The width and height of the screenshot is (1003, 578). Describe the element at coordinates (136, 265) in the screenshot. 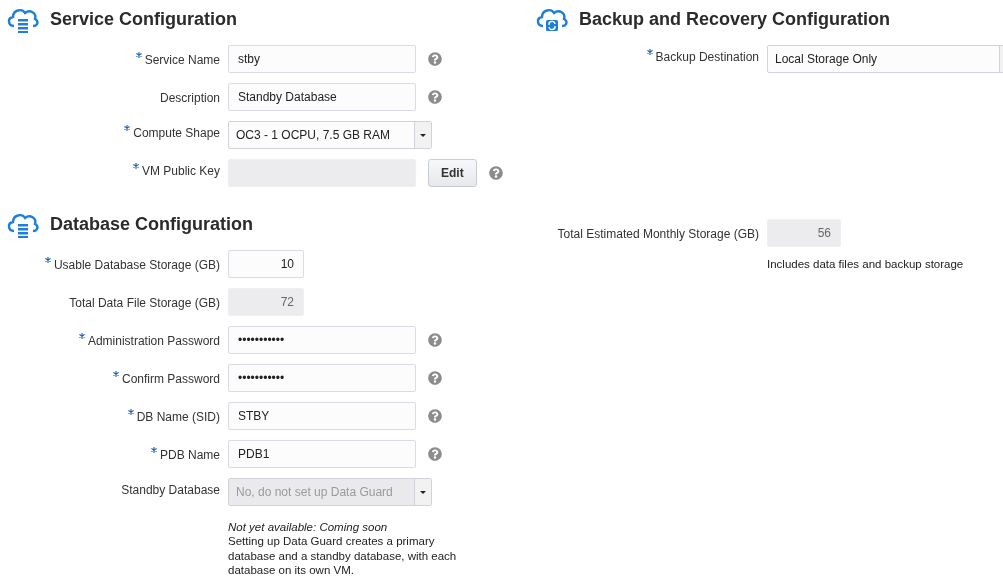

I see `field-label: Usable Database Storage (GB)` at that location.